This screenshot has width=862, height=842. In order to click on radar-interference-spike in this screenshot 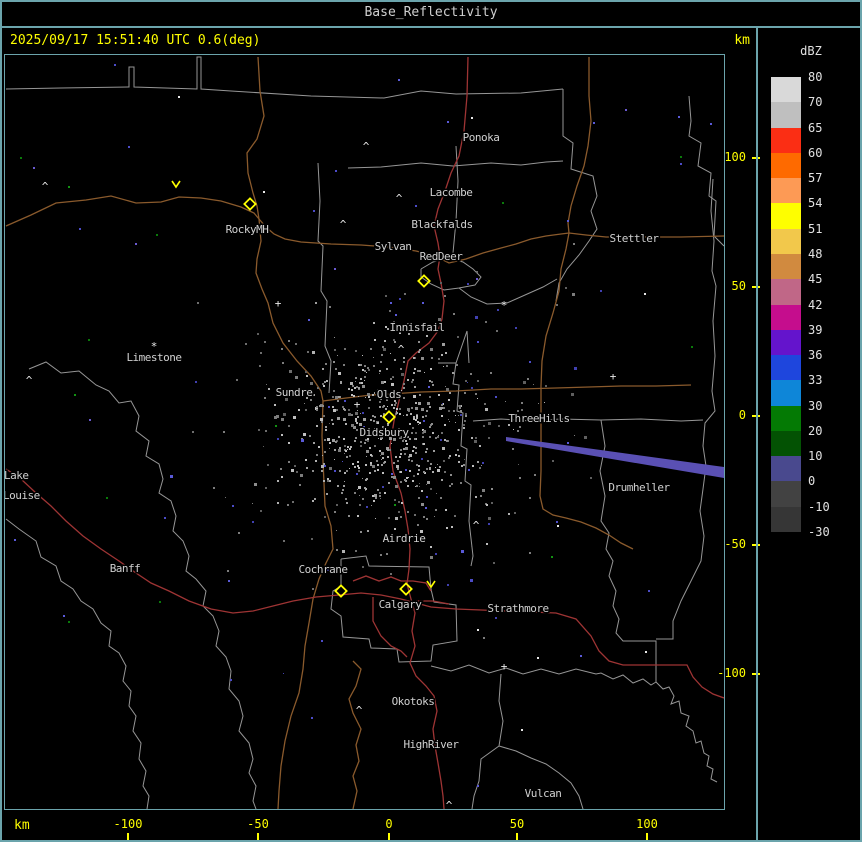, I will do `click(615, 457)`.